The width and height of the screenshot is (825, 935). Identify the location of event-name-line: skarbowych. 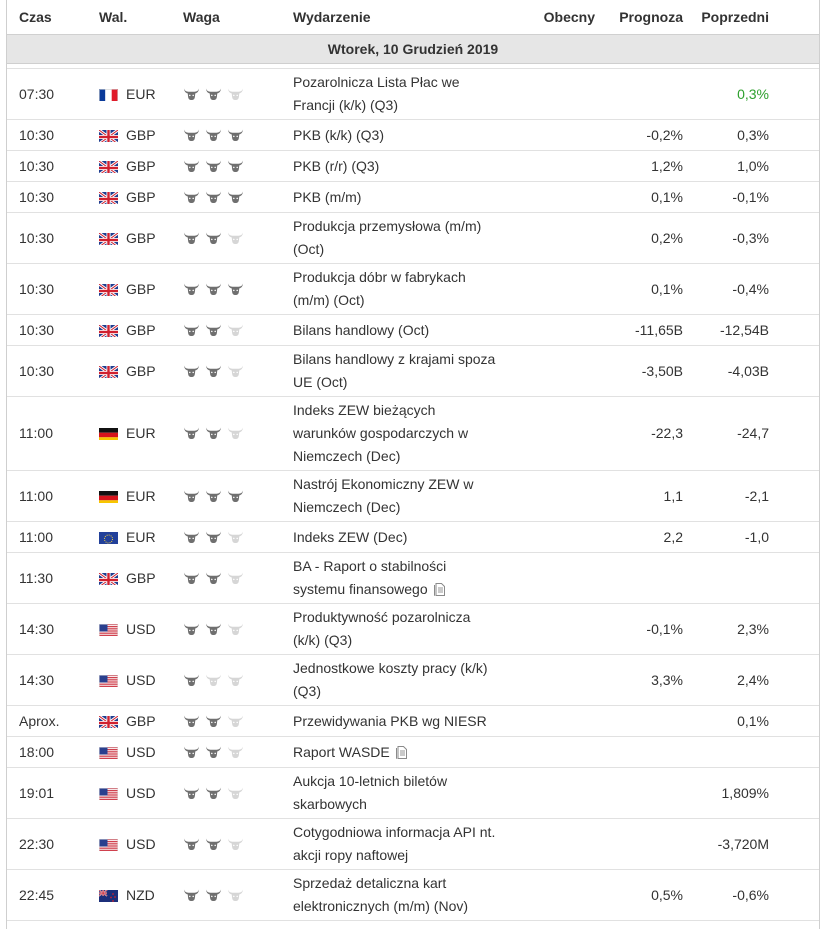
(330, 804).